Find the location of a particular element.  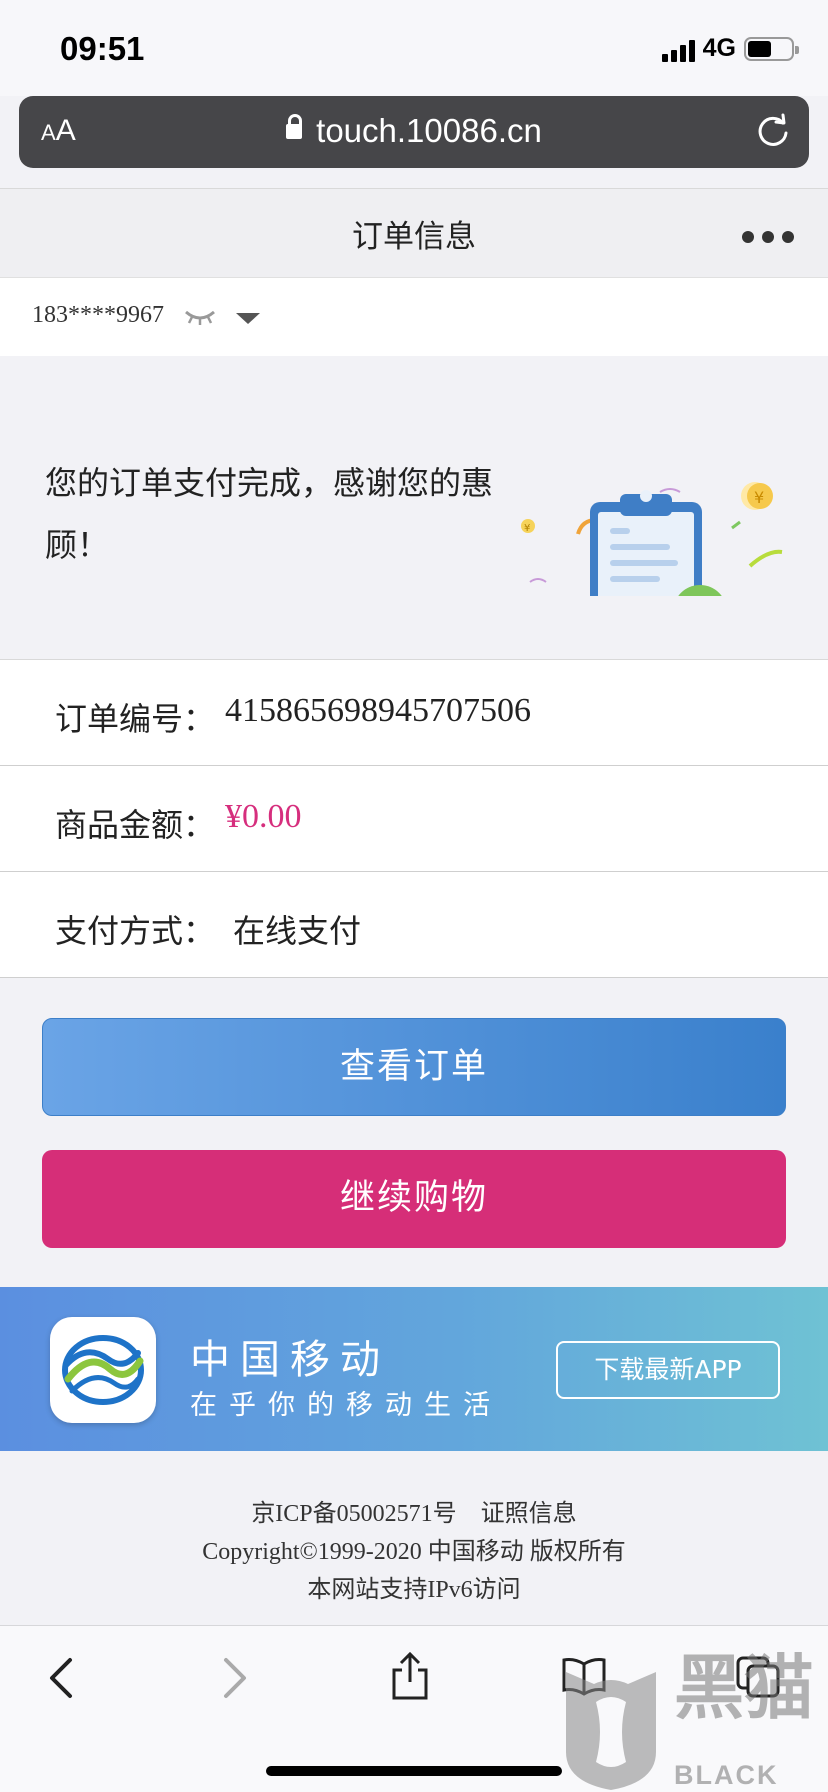

payment-method-row: 支付方式： 在线支付 is located at coordinates (414, 925).